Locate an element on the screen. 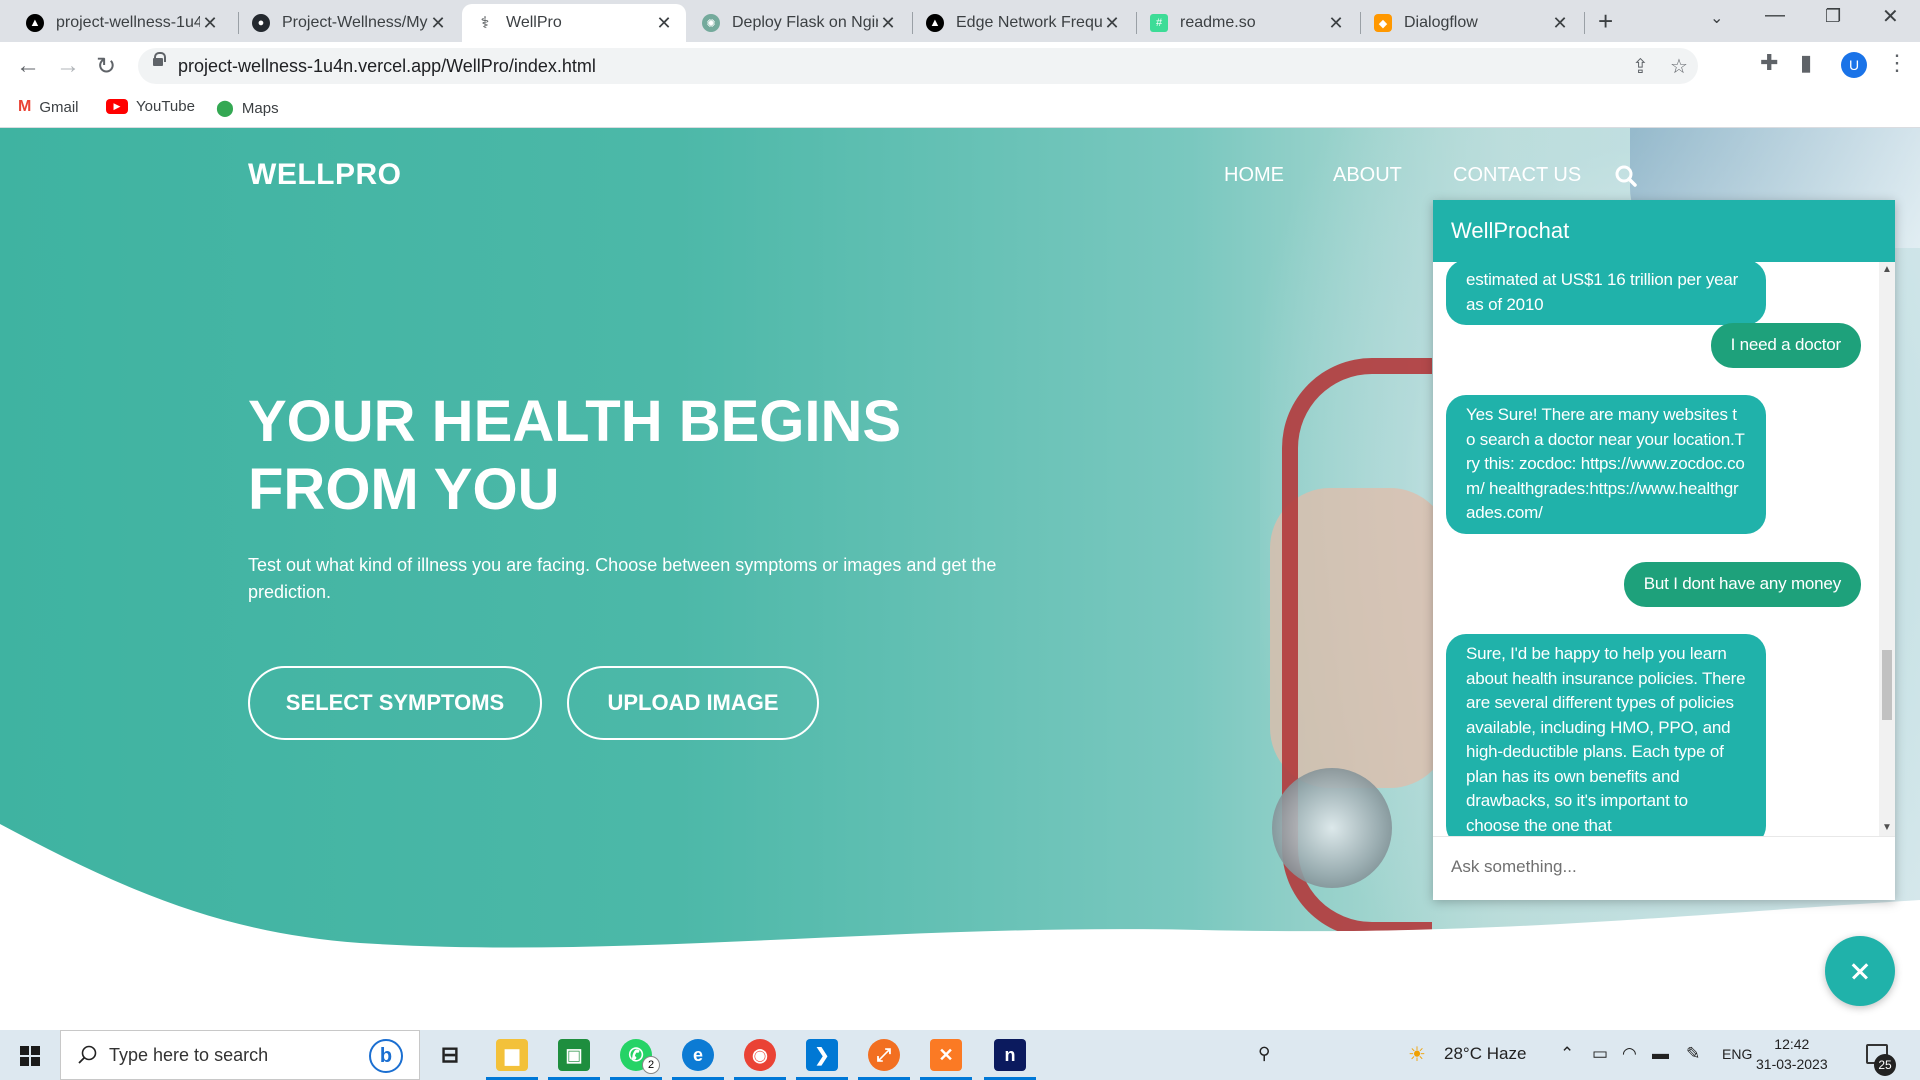  pen-icon: ✎ is located at coordinates (1693, 1054).